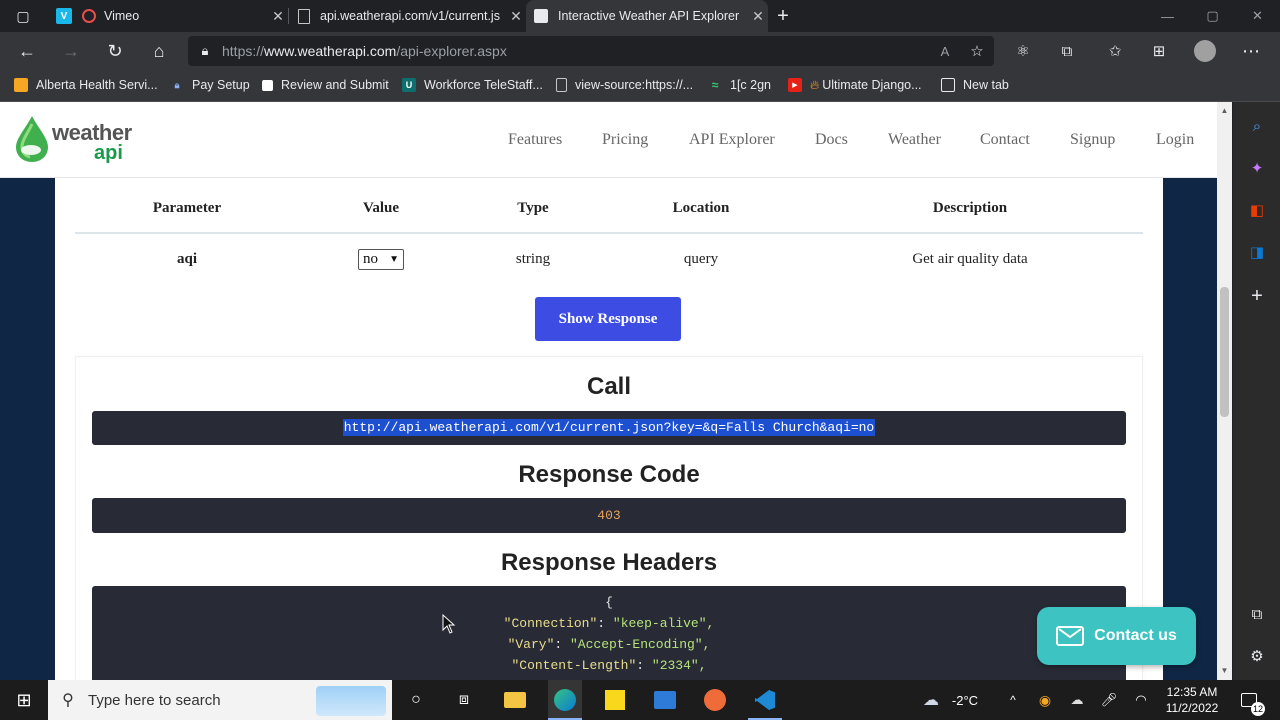  I want to click on new-tab-icon, so click(948, 85).